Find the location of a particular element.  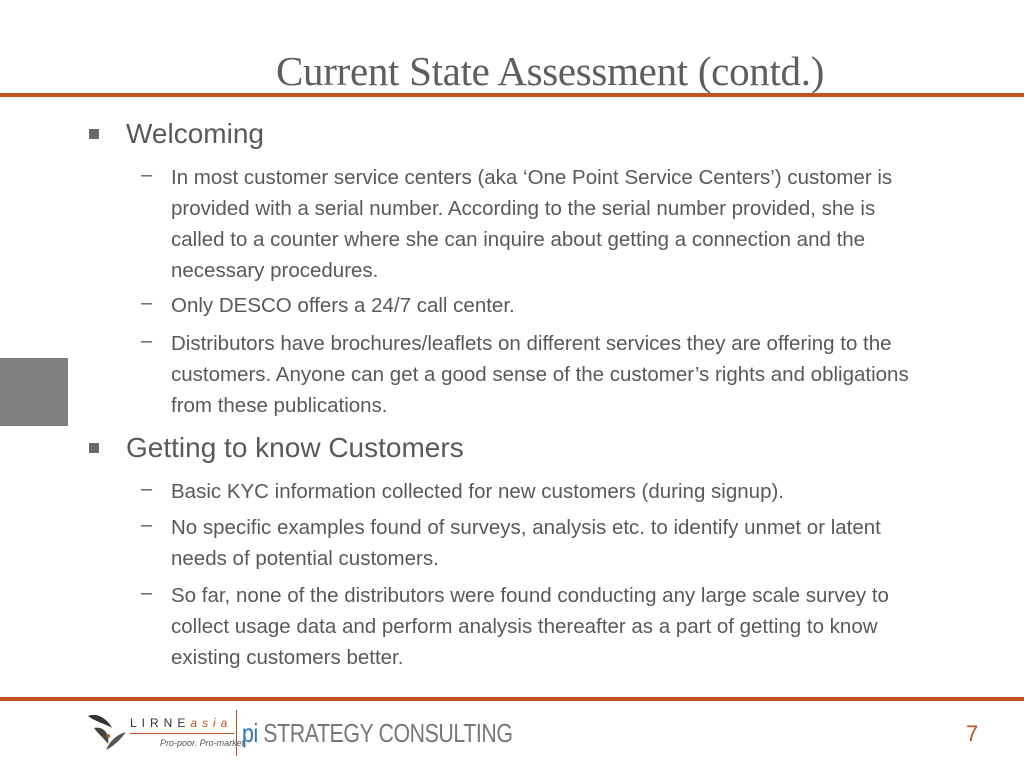

logo-divider is located at coordinates (236, 733).